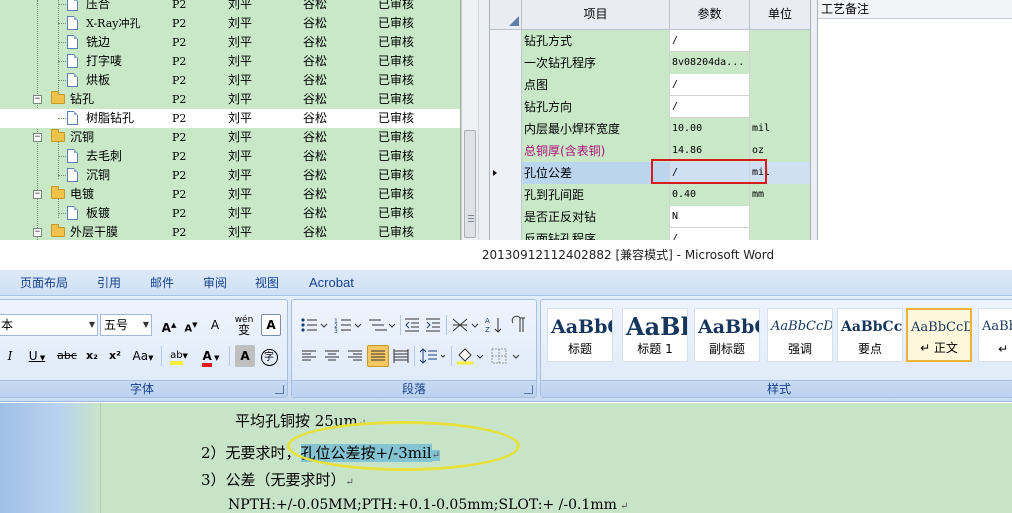  Describe the element at coordinates (271, 325) in the screenshot. I see `char-border-button: A` at that location.